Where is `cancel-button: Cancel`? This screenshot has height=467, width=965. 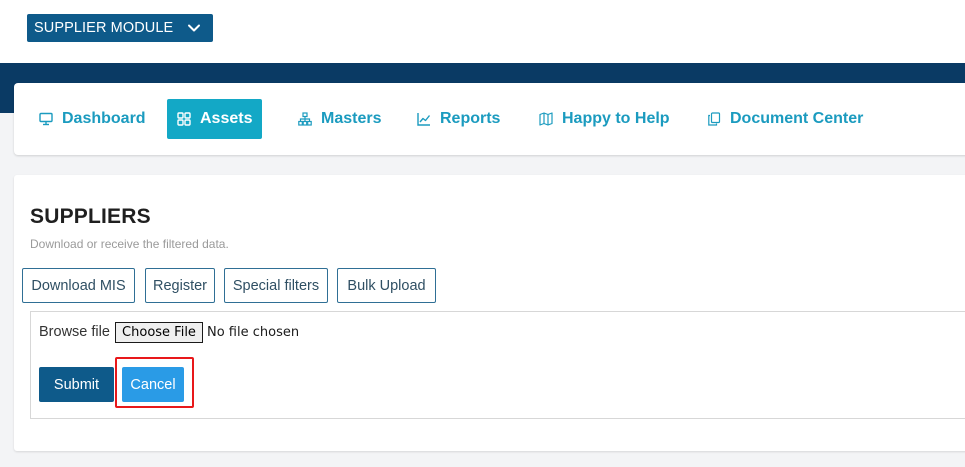
cancel-button: Cancel is located at coordinates (153, 384).